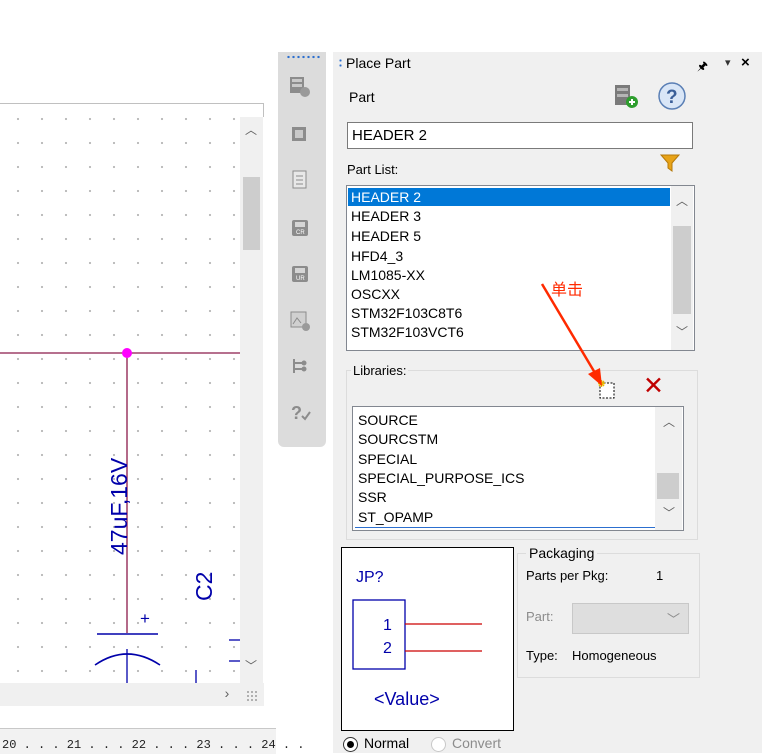  I want to click on package-part-label: Part:, so click(540, 616).